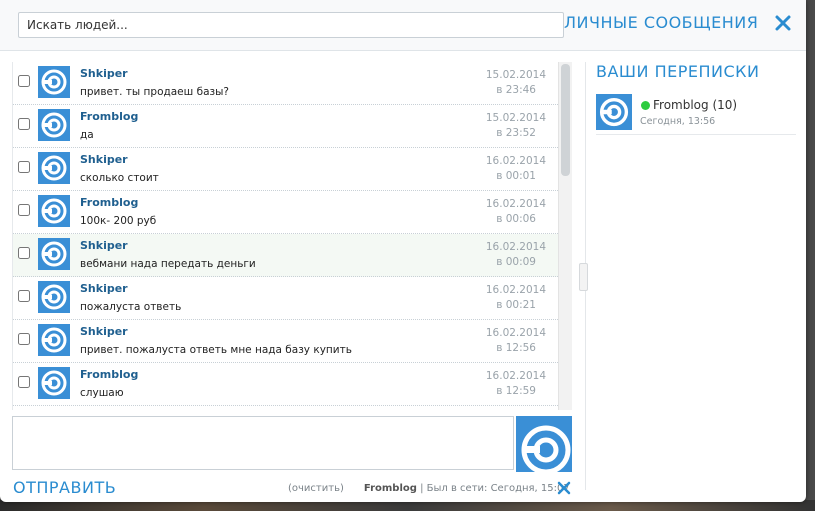 The width and height of the screenshot is (815, 511). What do you see at coordinates (516, 133) in the screenshot?
I see `message-time: в 23:52` at bounding box center [516, 133].